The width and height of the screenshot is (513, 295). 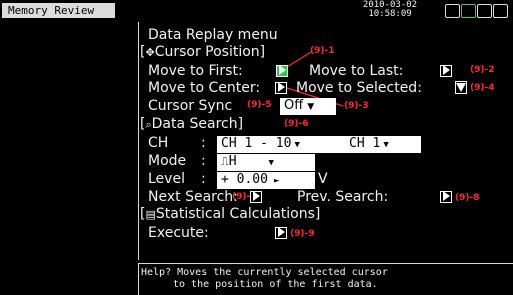 What do you see at coordinates (190, 106) in the screenshot?
I see `cursor-sync-label: Cursor Sync` at bounding box center [190, 106].